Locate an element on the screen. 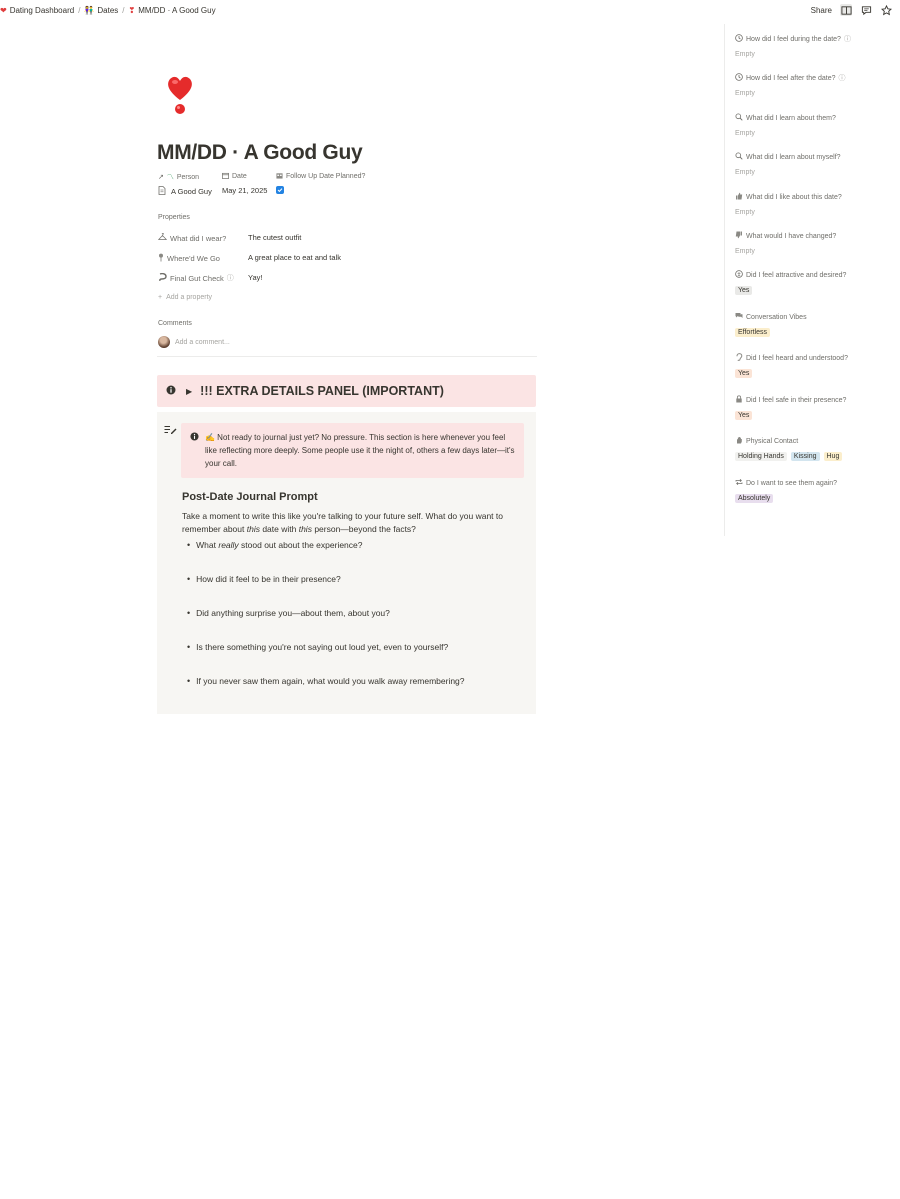 The height and width of the screenshot is (1199, 900). hanger-icon is located at coordinates (162, 238).